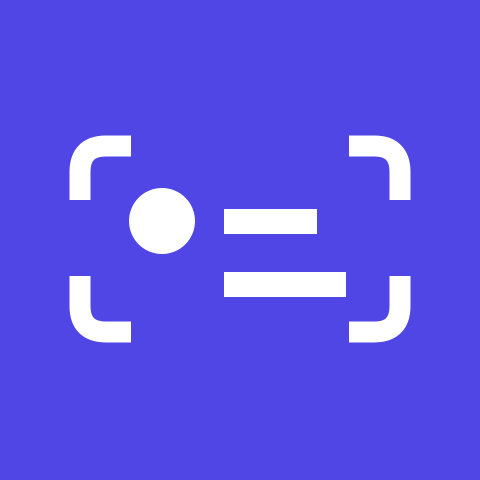  What do you see at coordinates (162, 221) in the screenshot?
I see `avatar-dot` at bounding box center [162, 221].